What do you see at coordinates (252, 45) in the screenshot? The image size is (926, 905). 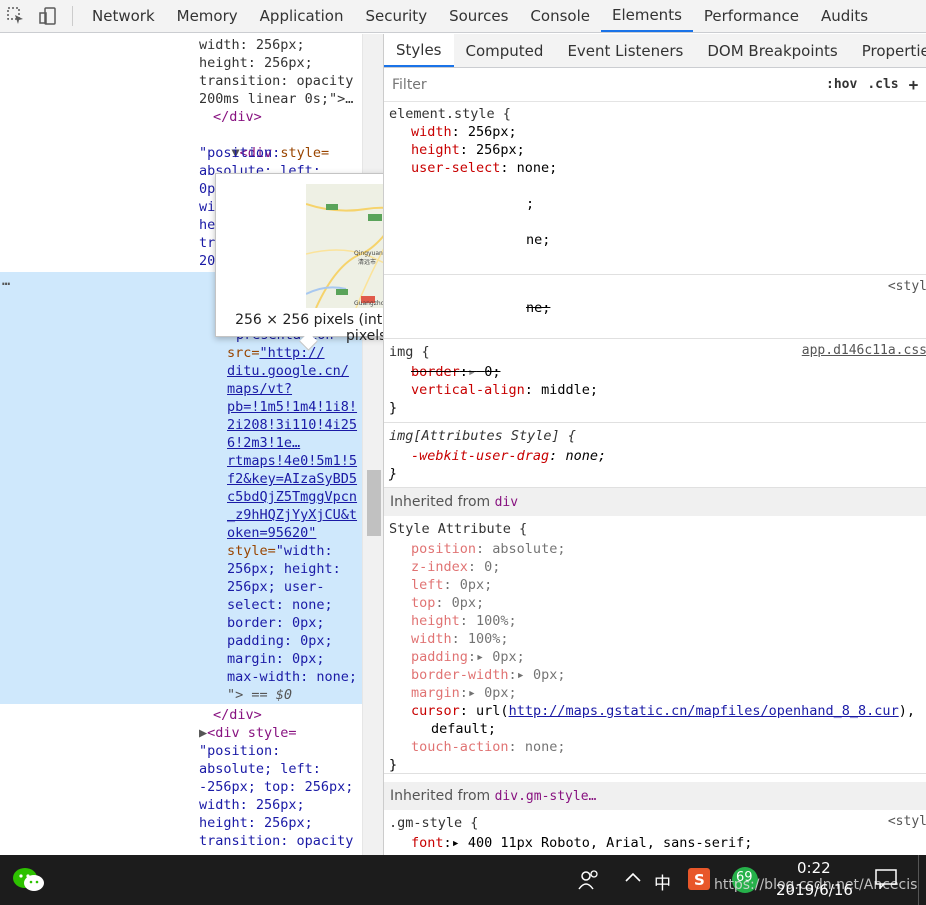 I see `dom-line: width: 256px;` at bounding box center [252, 45].